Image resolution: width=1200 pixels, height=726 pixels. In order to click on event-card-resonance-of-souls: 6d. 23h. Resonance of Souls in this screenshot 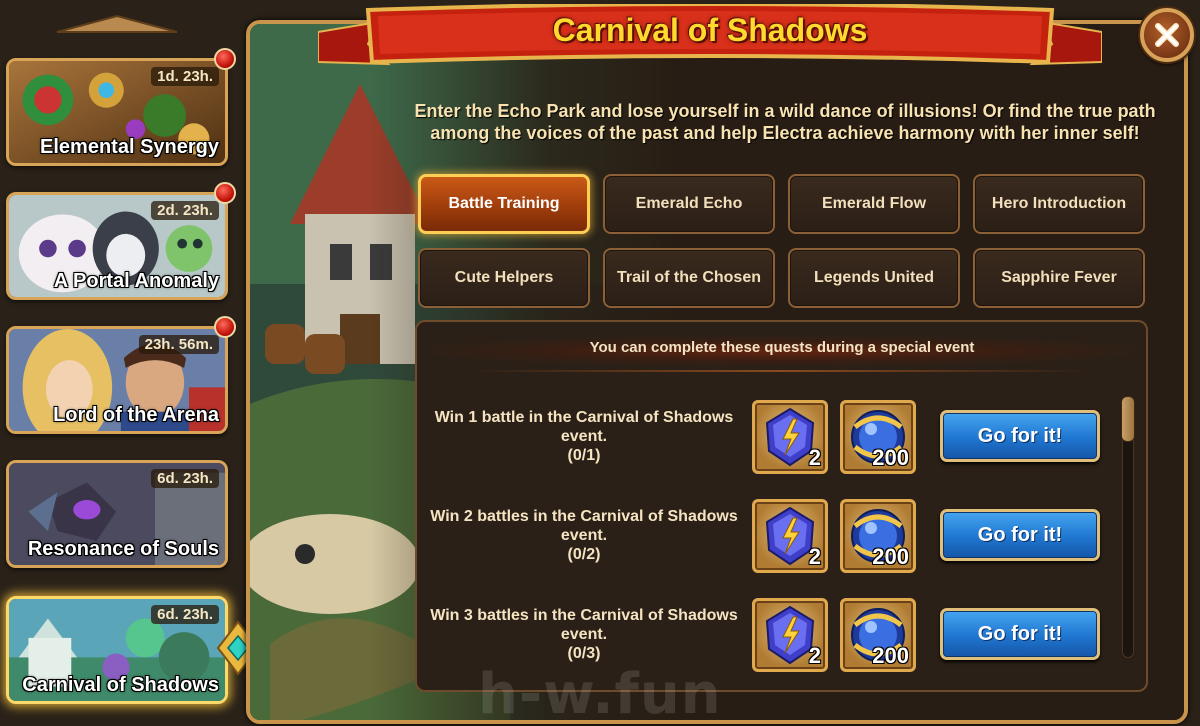, I will do `click(117, 514)`.